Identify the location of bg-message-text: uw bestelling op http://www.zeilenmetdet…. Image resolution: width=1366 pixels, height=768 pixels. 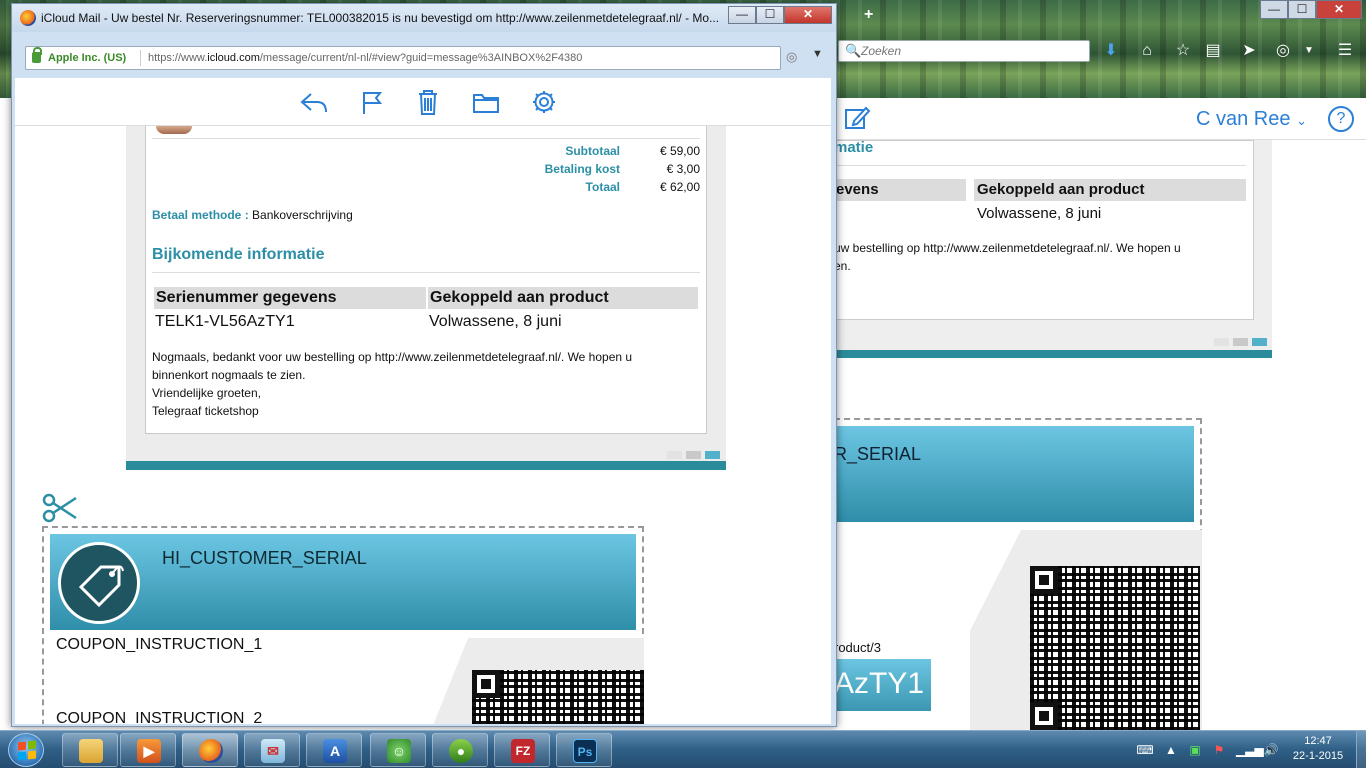
(1007, 257).